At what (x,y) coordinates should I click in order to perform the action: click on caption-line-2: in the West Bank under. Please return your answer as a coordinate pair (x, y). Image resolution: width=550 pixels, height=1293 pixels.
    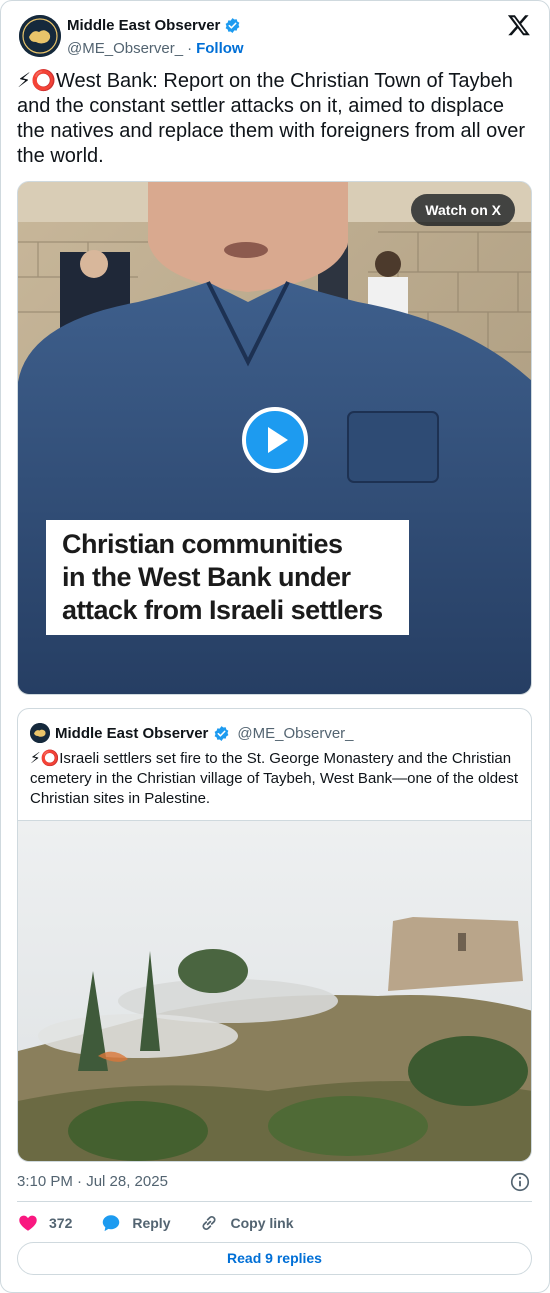
    Looking at the image, I should click on (206, 577).